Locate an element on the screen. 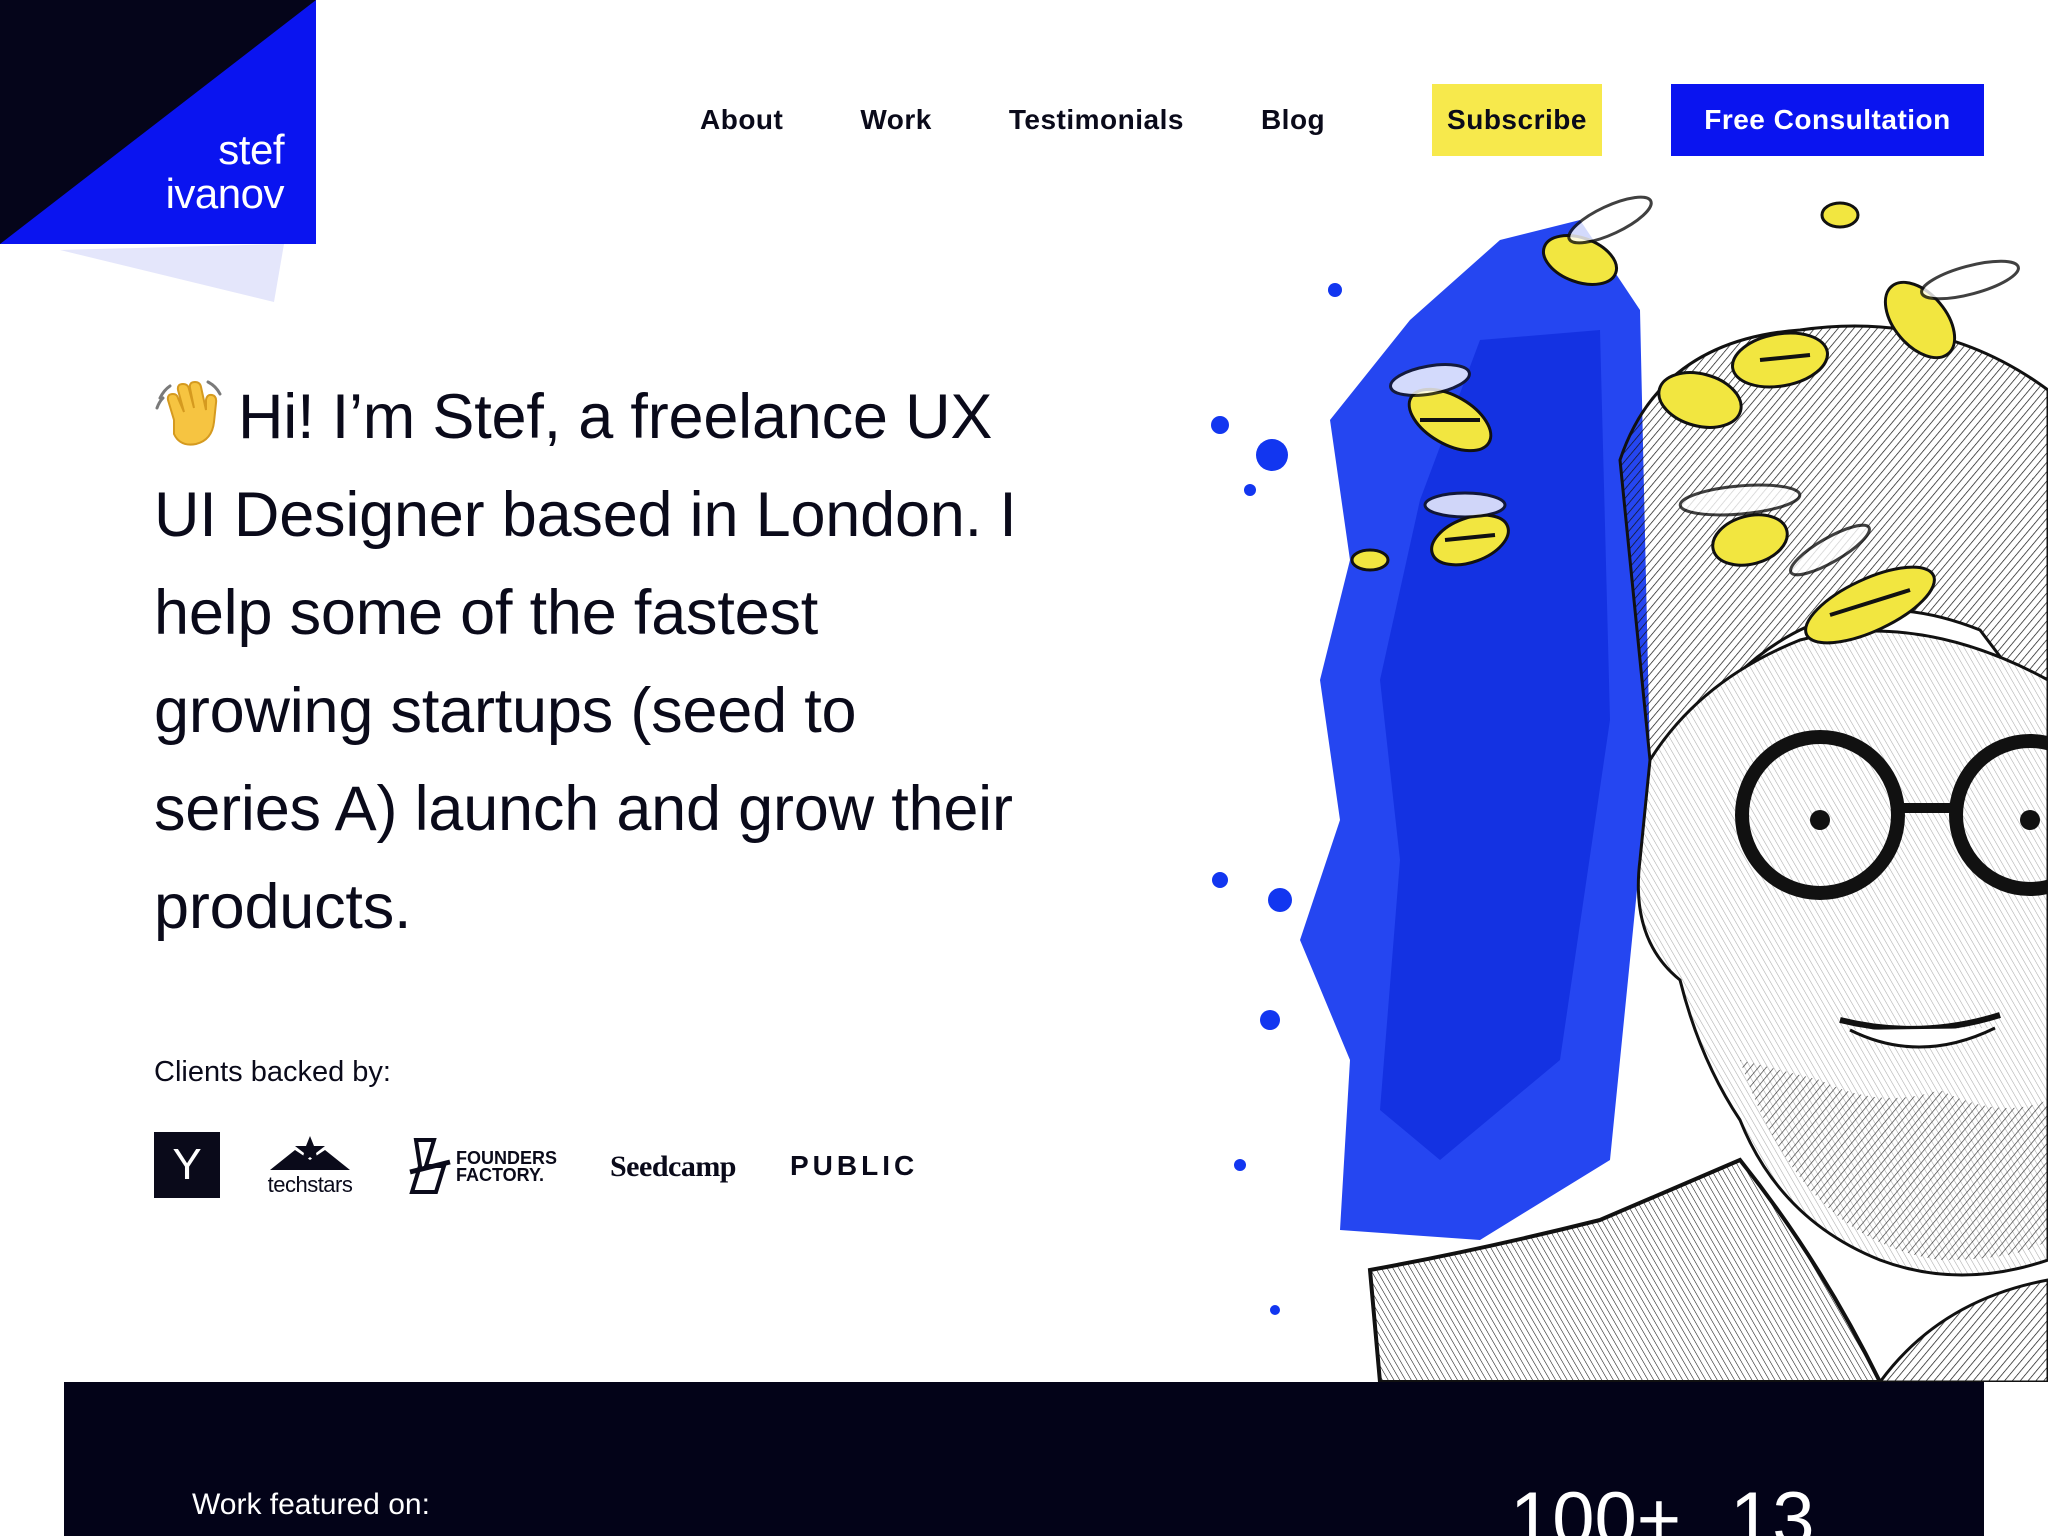  logo-line-1: stef is located at coordinates (251, 149).